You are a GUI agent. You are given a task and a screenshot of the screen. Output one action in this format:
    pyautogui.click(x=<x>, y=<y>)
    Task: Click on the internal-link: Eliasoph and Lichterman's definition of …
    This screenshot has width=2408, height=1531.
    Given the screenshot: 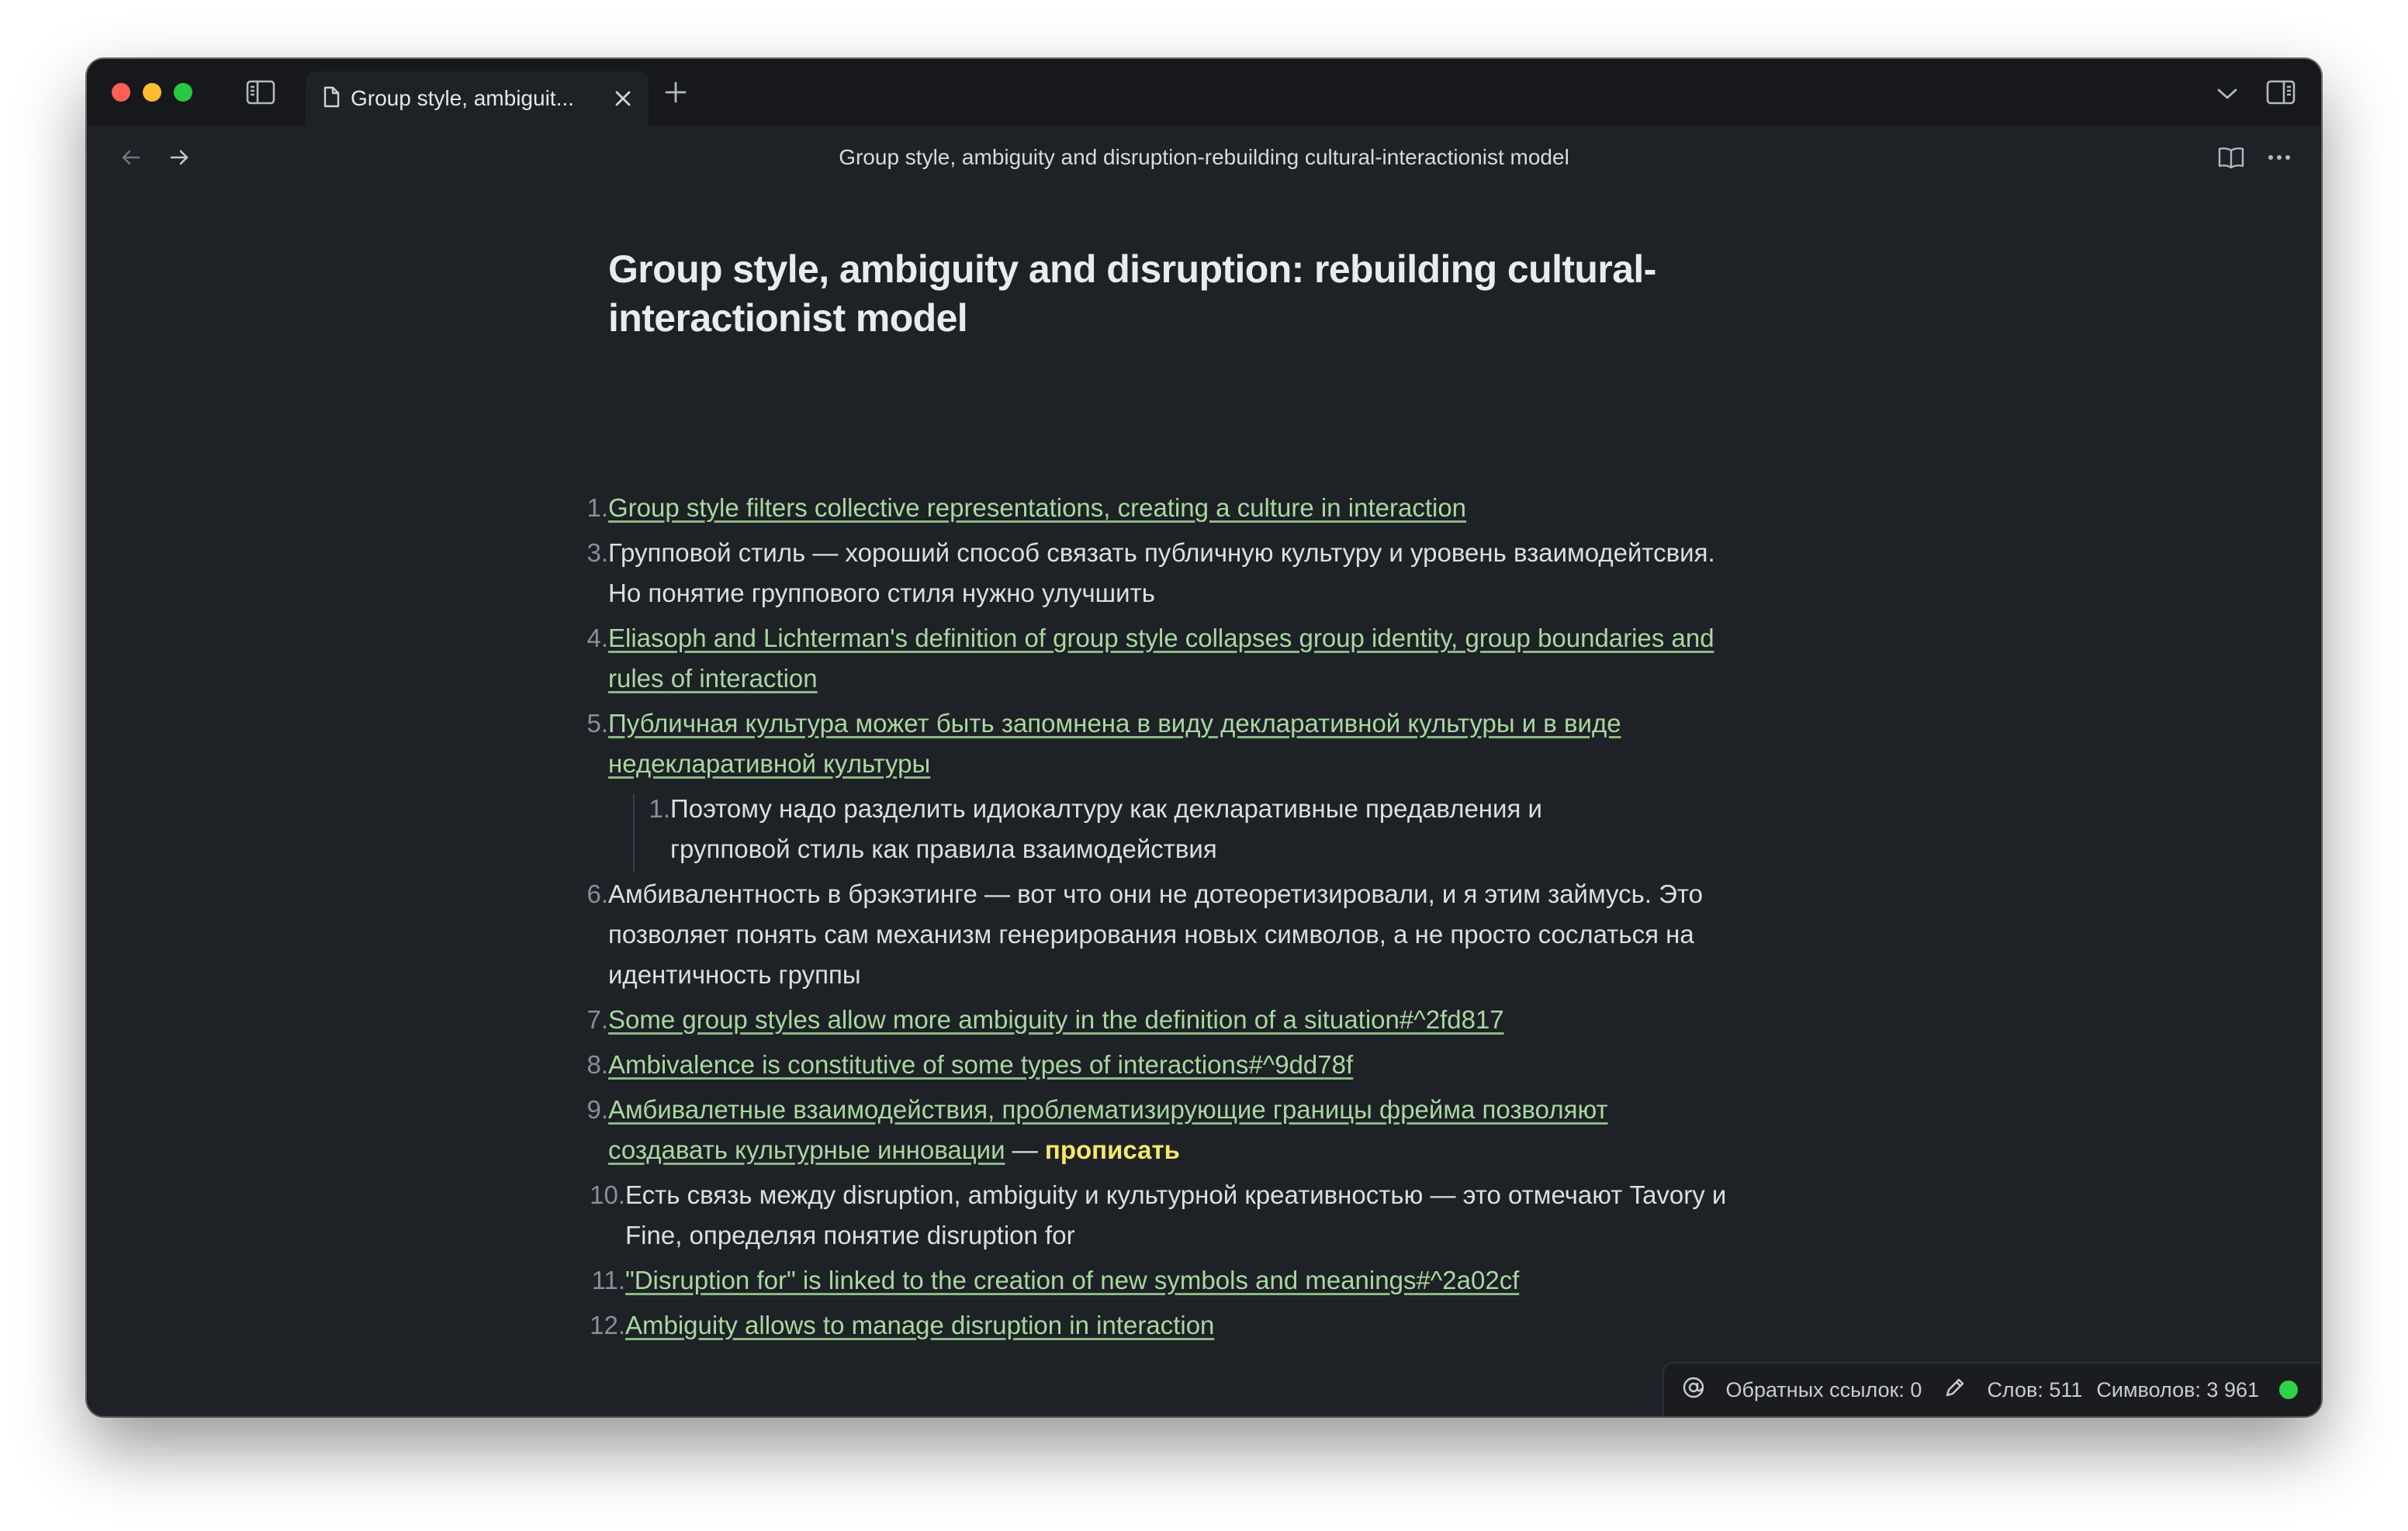 What is the action you would take?
    pyautogui.click(x=1161, y=658)
    